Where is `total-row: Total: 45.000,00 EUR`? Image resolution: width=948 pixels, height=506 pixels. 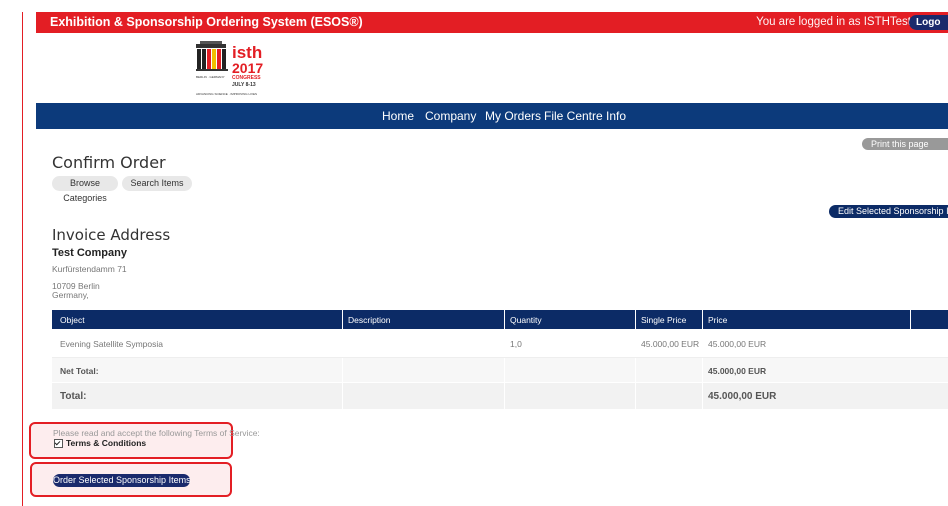
total-row: Total: 45.000,00 EUR is located at coordinates (500, 396).